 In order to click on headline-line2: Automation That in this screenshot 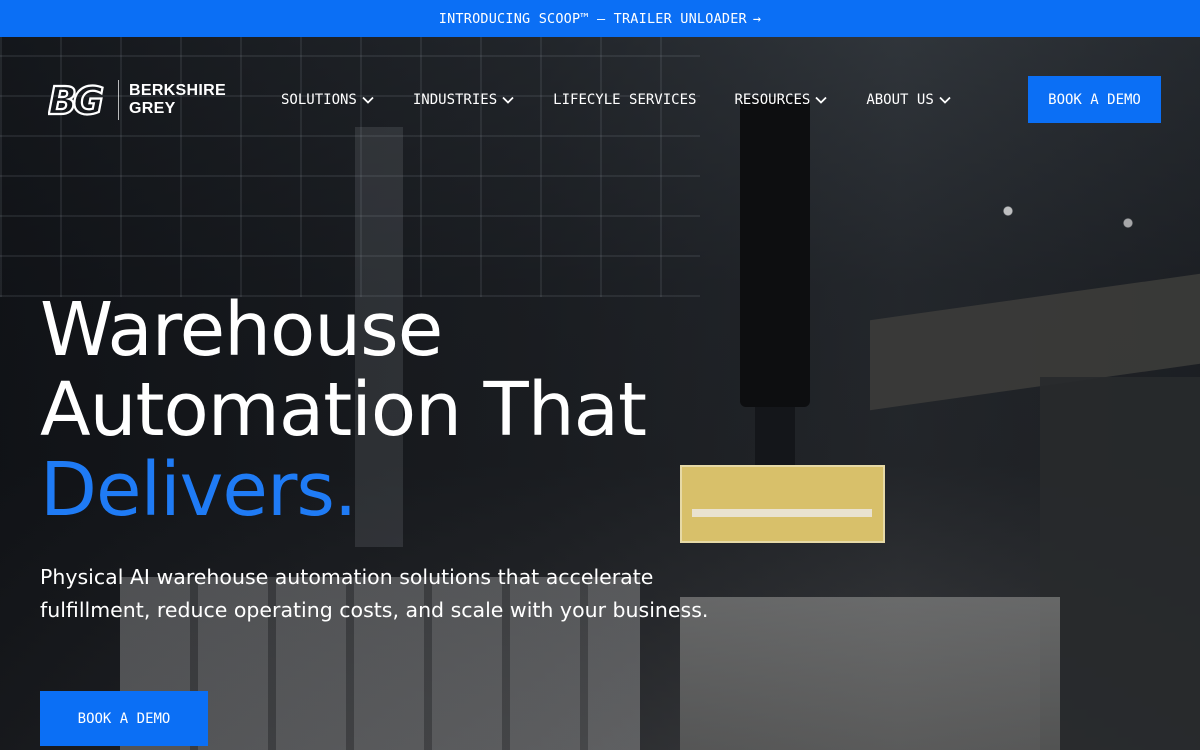, I will do `click(343, 410)`.